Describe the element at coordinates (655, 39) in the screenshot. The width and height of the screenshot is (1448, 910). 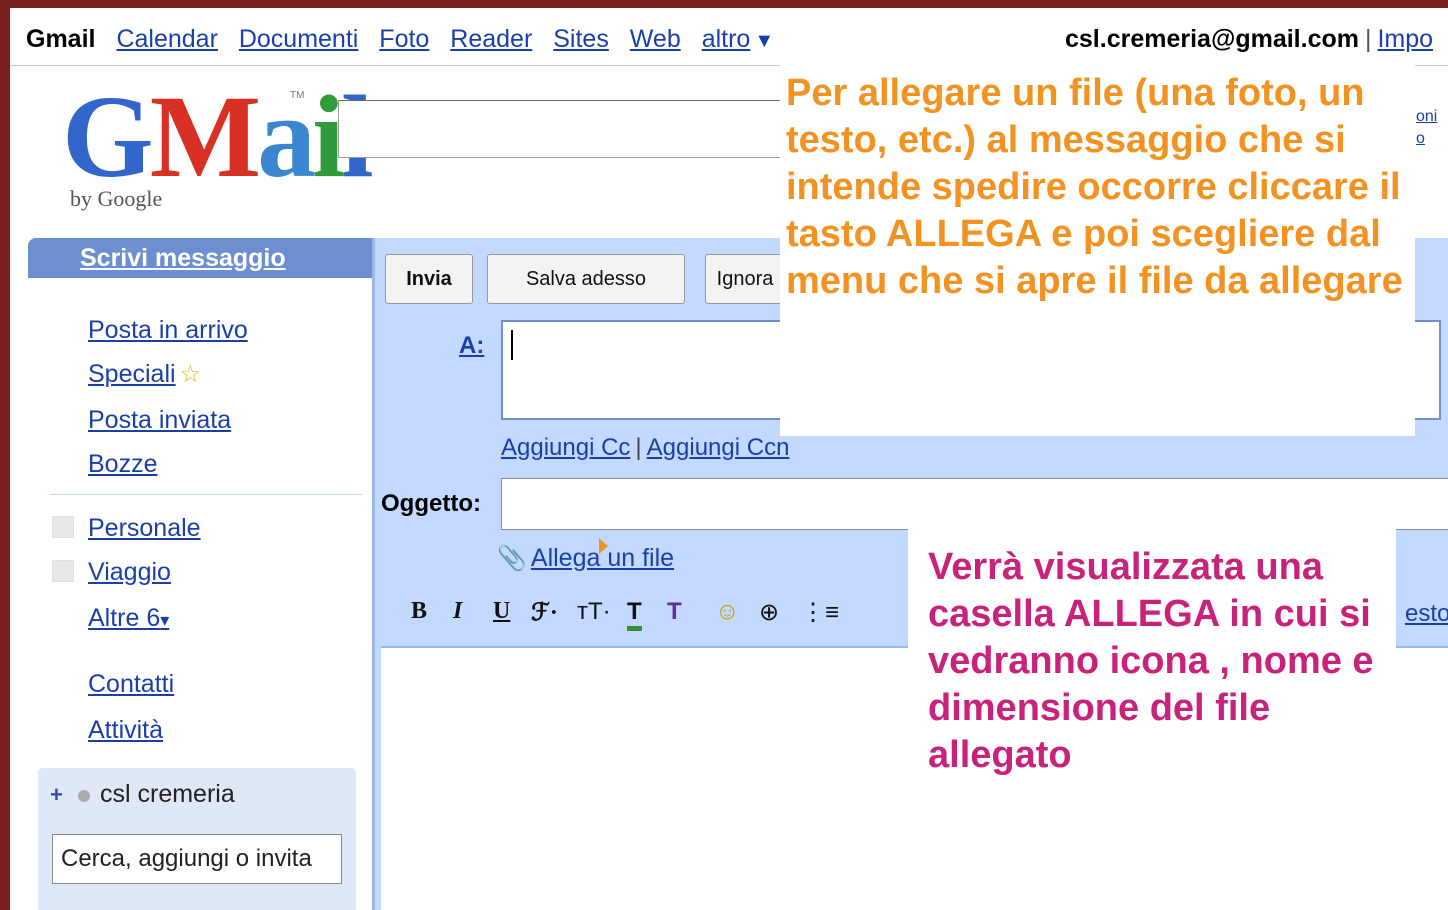
I see `nav-web: Web` at that location.